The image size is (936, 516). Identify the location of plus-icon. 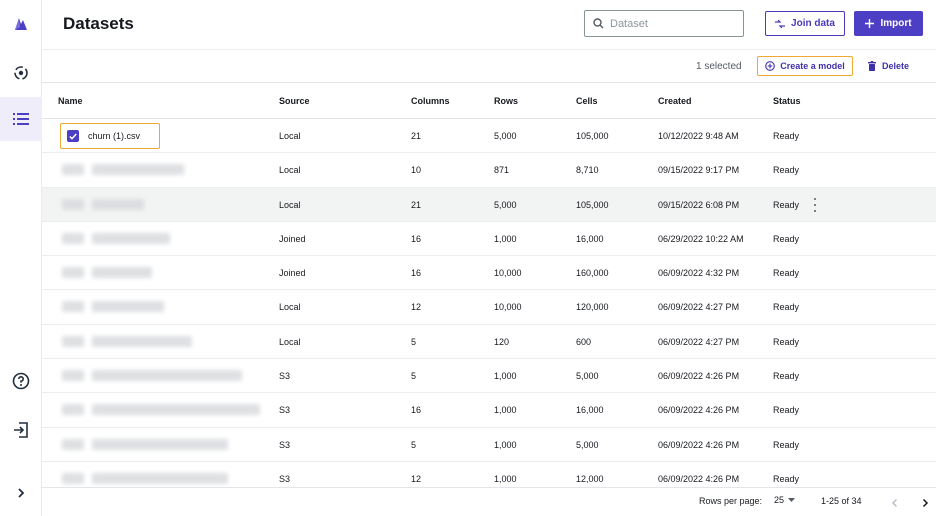
(870, 23).